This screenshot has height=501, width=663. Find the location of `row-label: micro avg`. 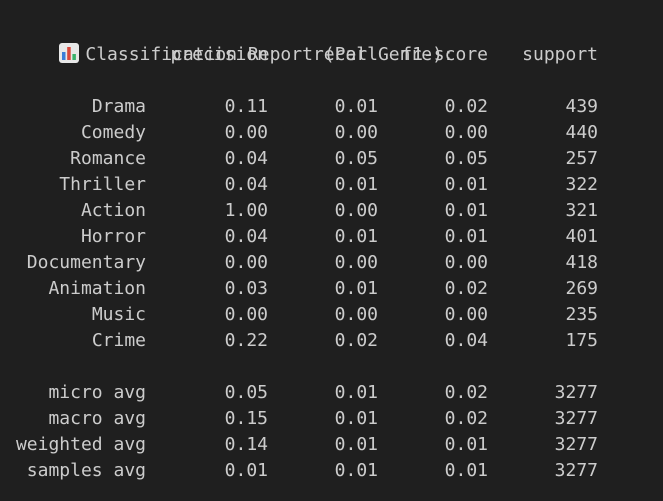

row-label: micro avg is located at coordinates (97, 392).